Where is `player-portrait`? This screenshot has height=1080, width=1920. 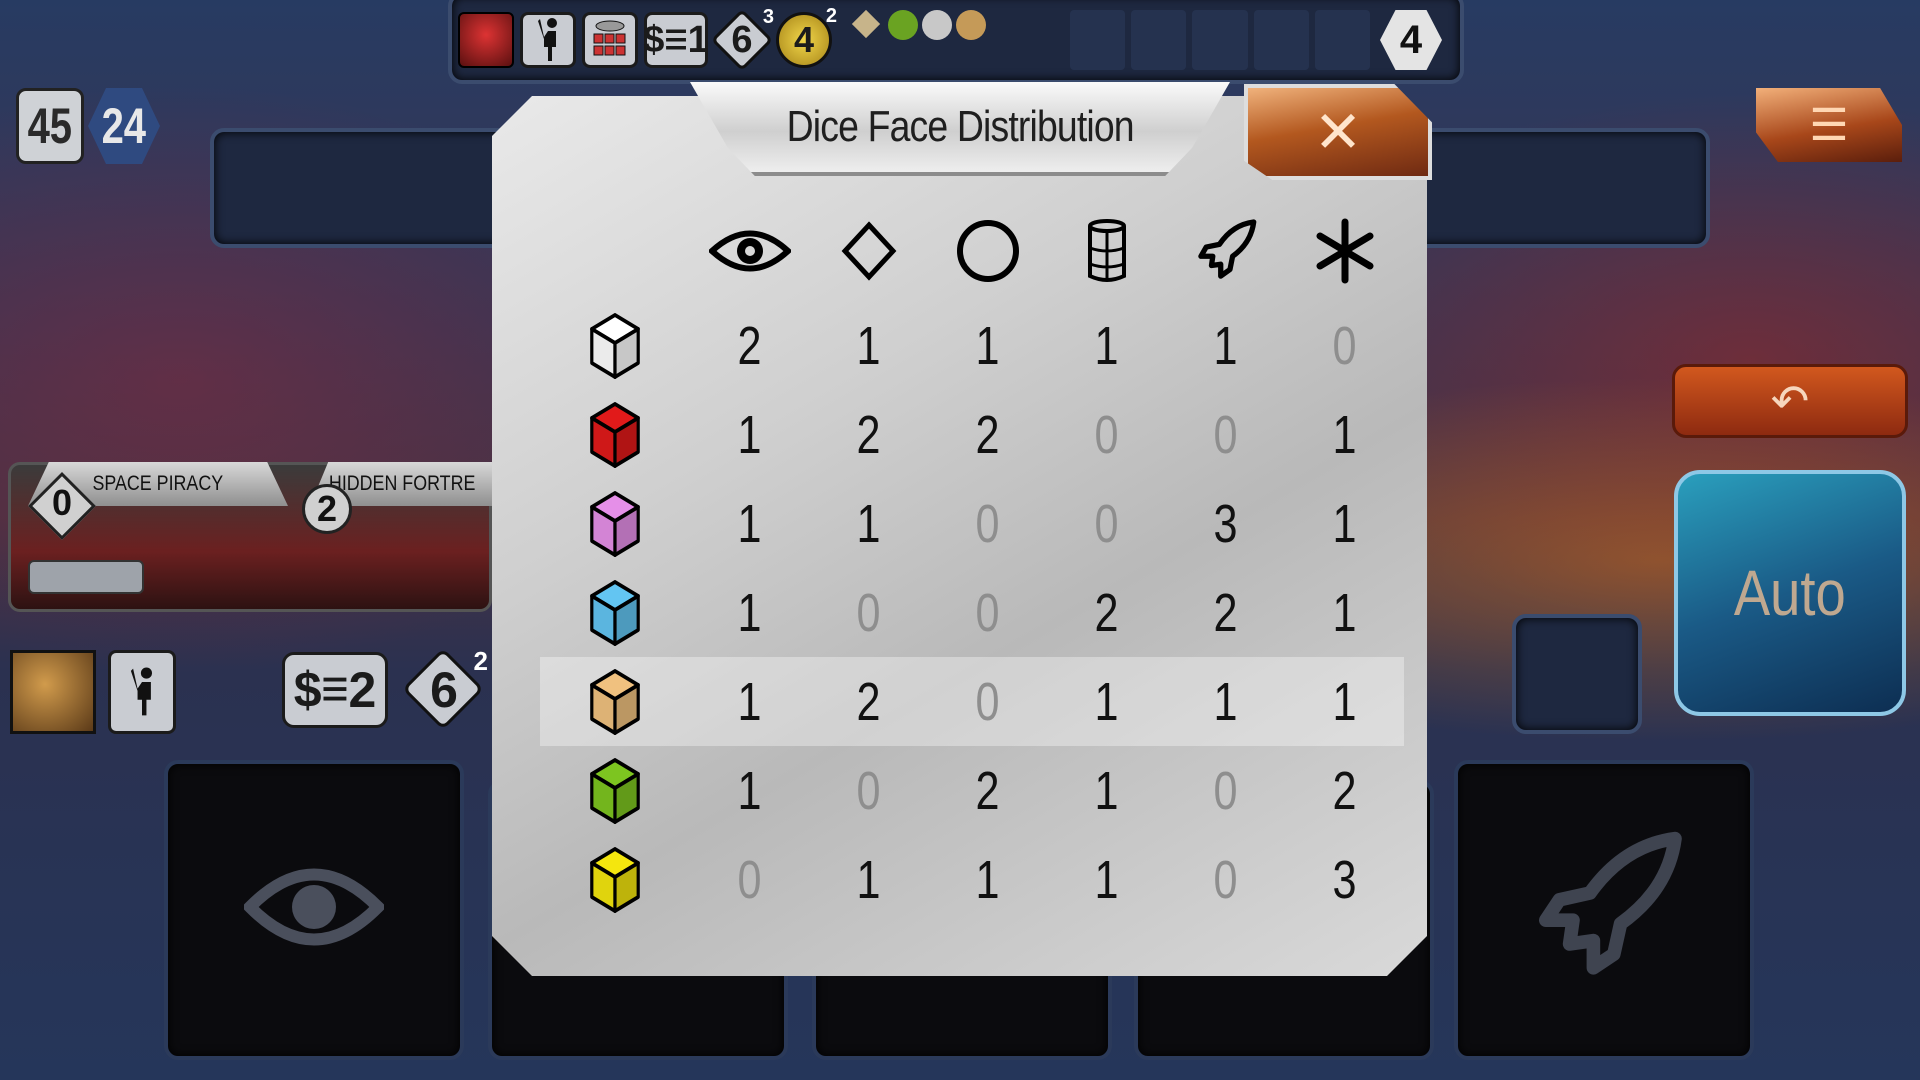
player-portrait is located at coordinates (53, 692).